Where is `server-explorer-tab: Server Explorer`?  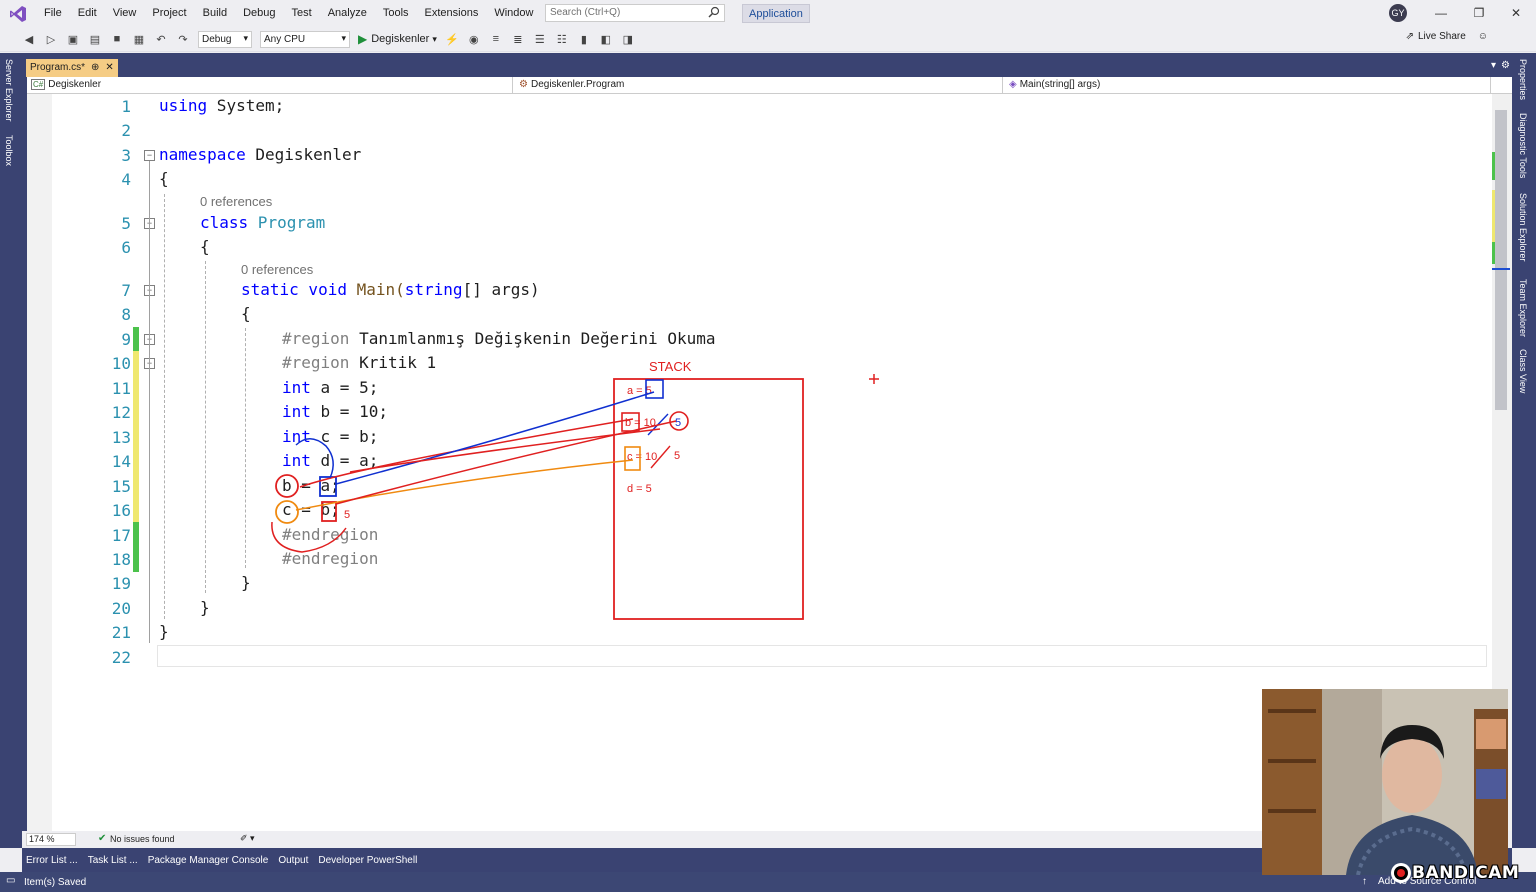
server-explorer-tab: Server Explorer is located at coordinates (9, 90).